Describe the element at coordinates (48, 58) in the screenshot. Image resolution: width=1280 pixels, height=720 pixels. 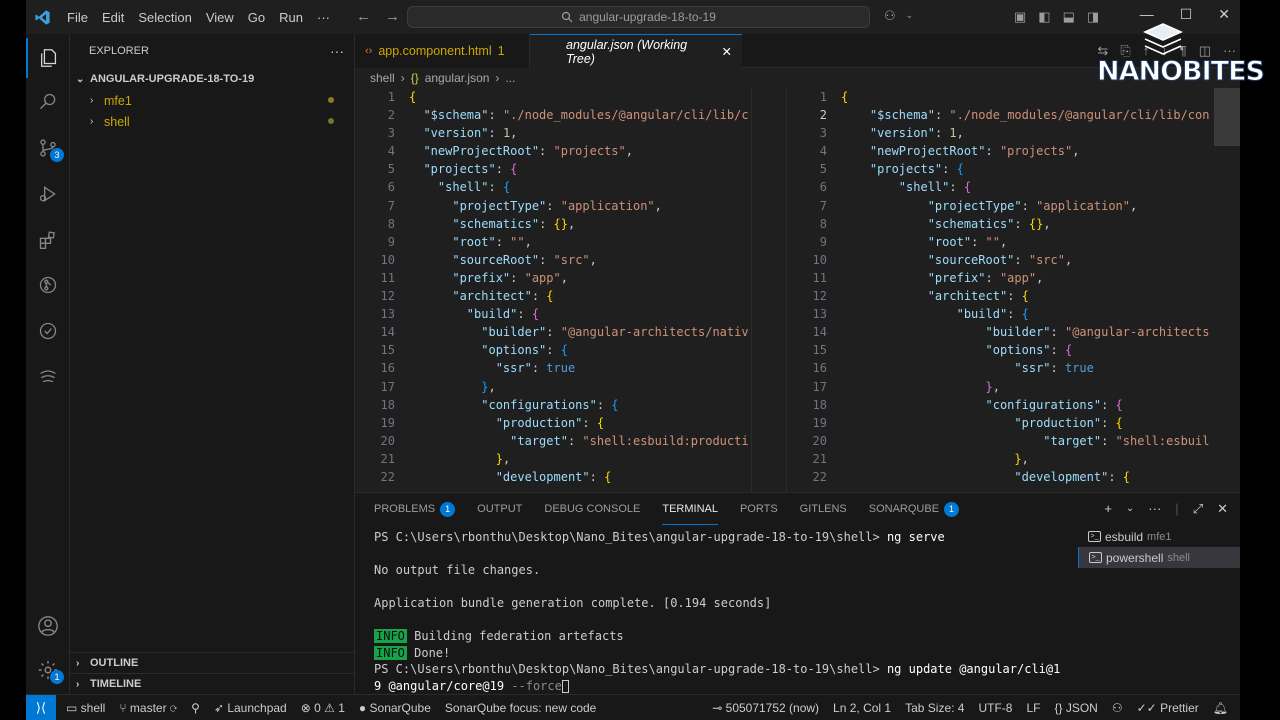
I see `explorer-icon` at that location.